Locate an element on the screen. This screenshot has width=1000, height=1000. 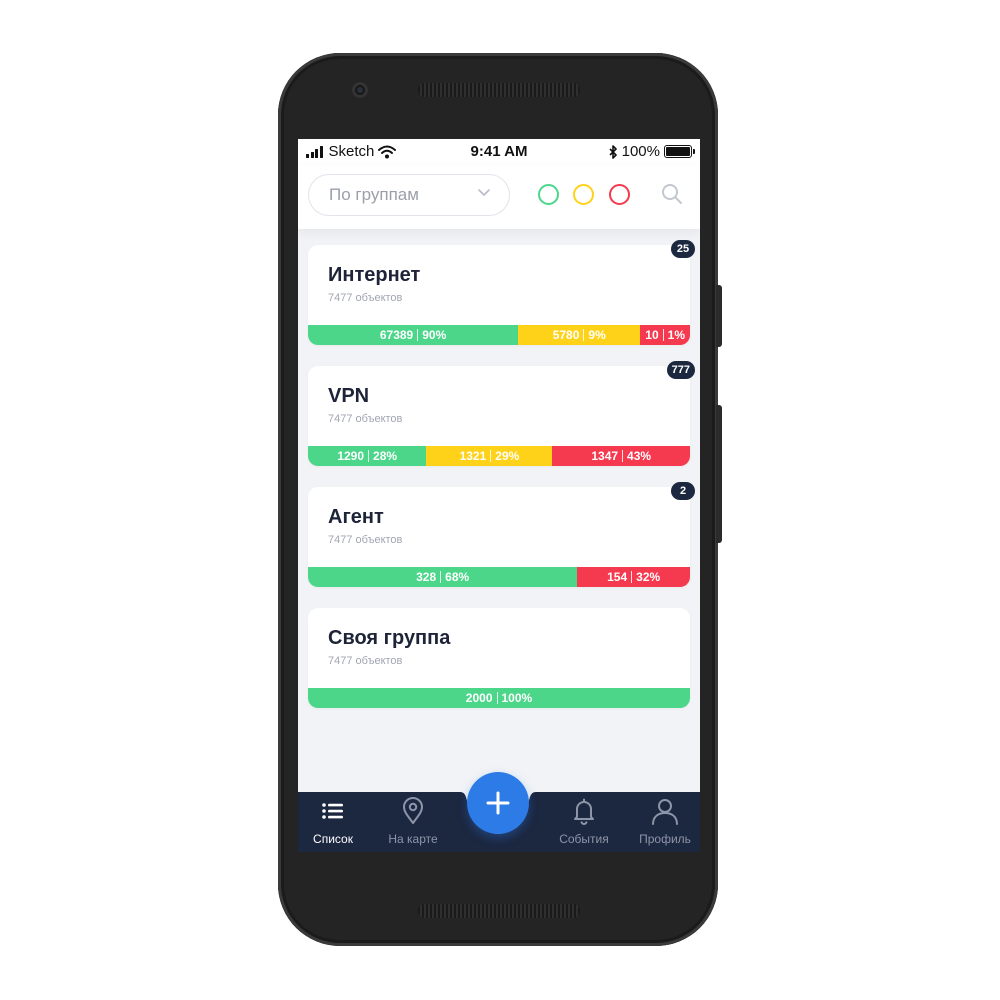
nav-item-list: Список is located at coordinates (333, 822).